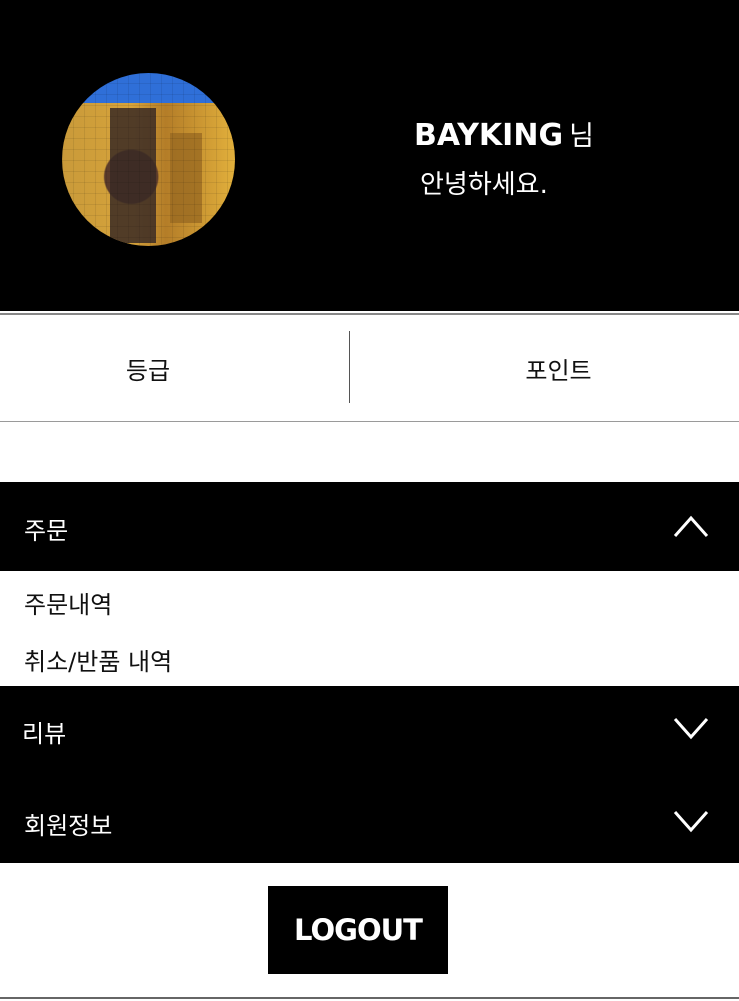 The image size is (739, 1001). I want to click on cancel-return-history-link: 취소/반품 내역, so click(98, 659).